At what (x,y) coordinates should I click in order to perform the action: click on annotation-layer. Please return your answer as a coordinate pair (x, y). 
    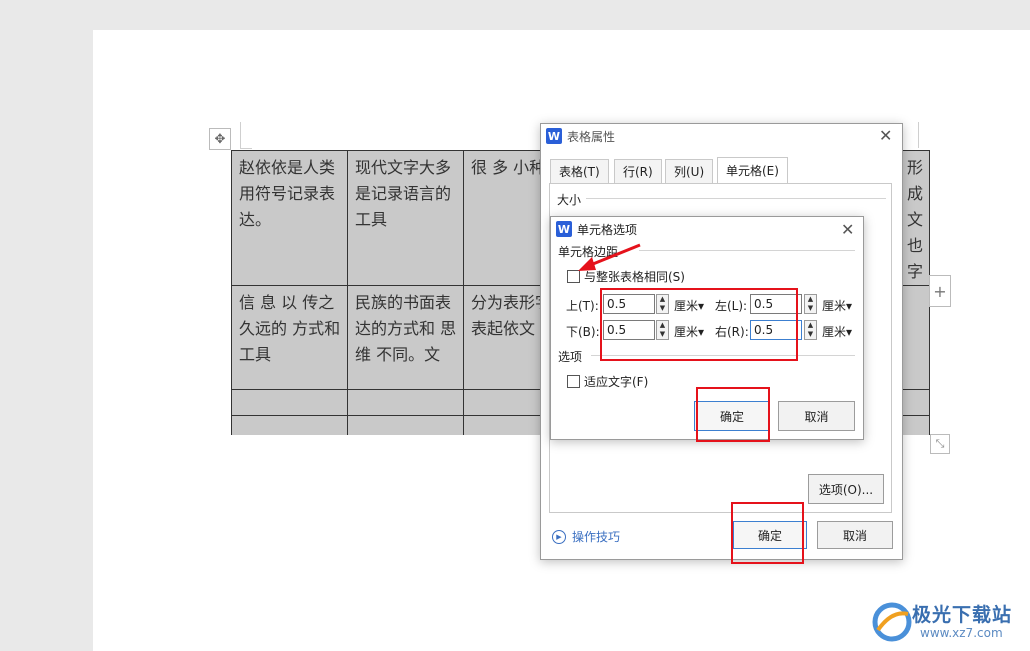
    Looking at the image, I should click on (609, 257).